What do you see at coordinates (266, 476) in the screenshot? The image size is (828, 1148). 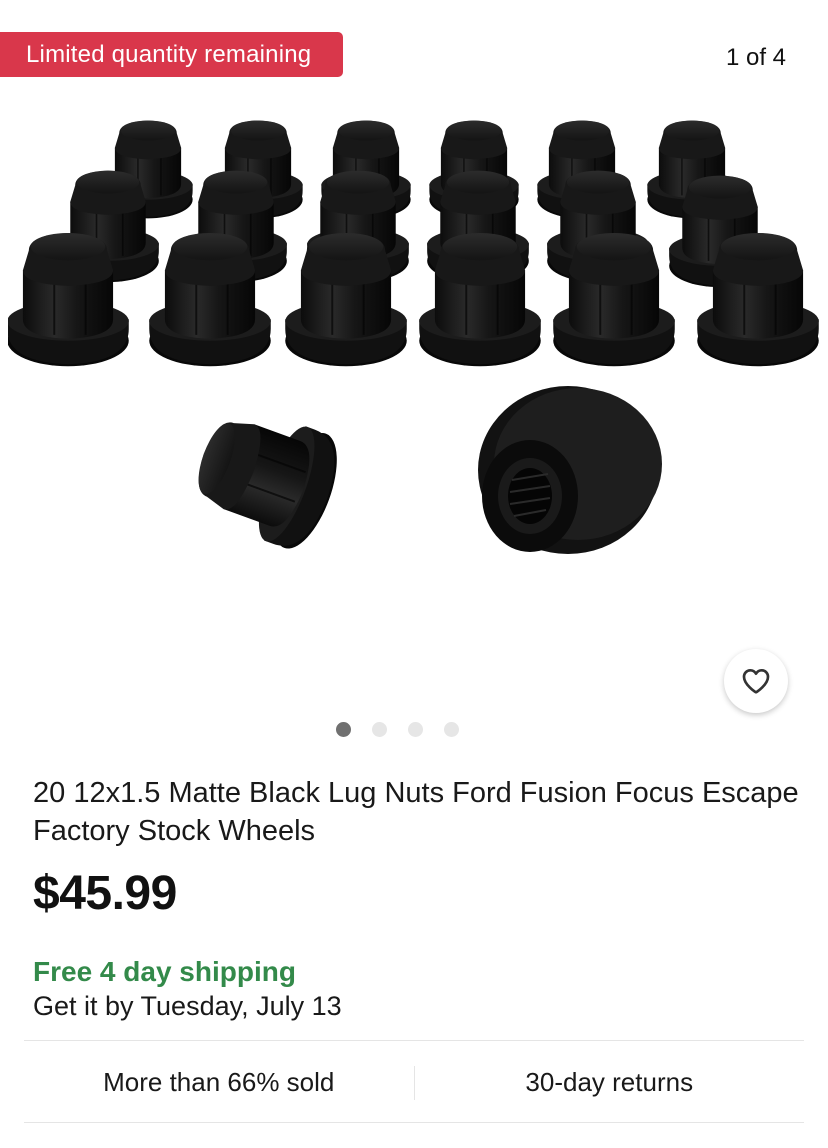 I see `lug-nut-side-view` at bounding box center [266, 476].